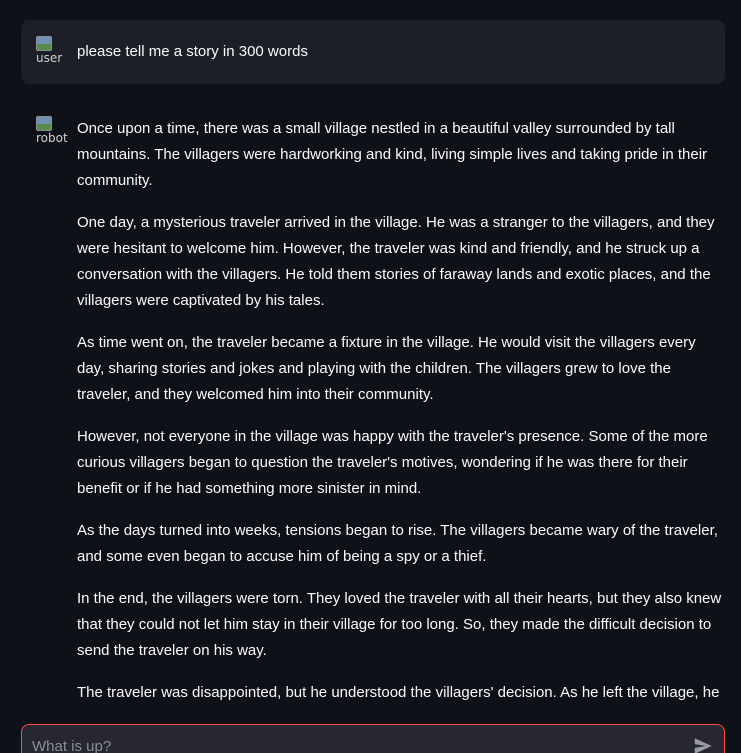 This screenshot has width=741, height=753. I want to click on send-button, so click(703, 744).